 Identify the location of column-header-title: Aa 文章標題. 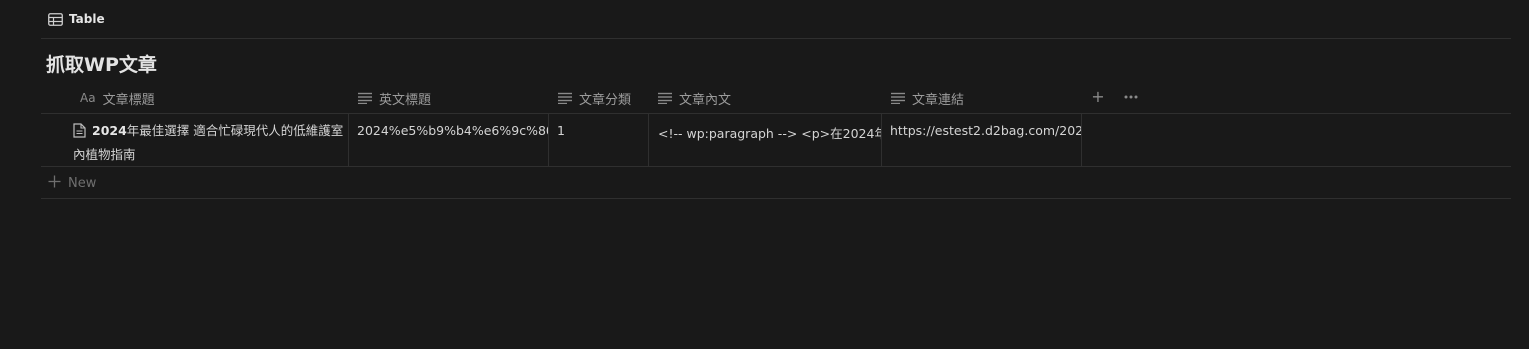
(117, 98).